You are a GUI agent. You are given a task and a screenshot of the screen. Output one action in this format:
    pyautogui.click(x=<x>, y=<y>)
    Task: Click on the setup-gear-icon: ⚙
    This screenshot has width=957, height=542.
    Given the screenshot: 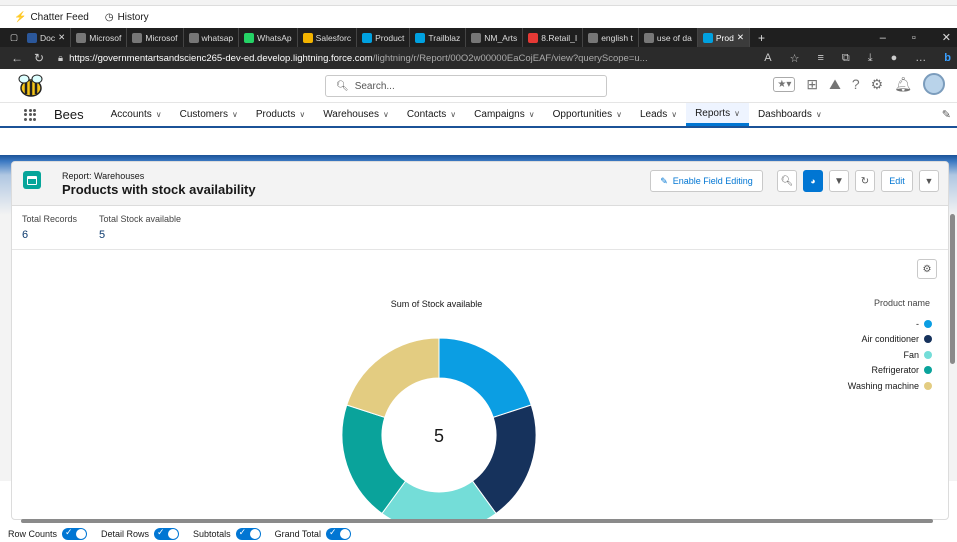 What is the action you would take?
    pyautogui.click(x=877, y=84)
    